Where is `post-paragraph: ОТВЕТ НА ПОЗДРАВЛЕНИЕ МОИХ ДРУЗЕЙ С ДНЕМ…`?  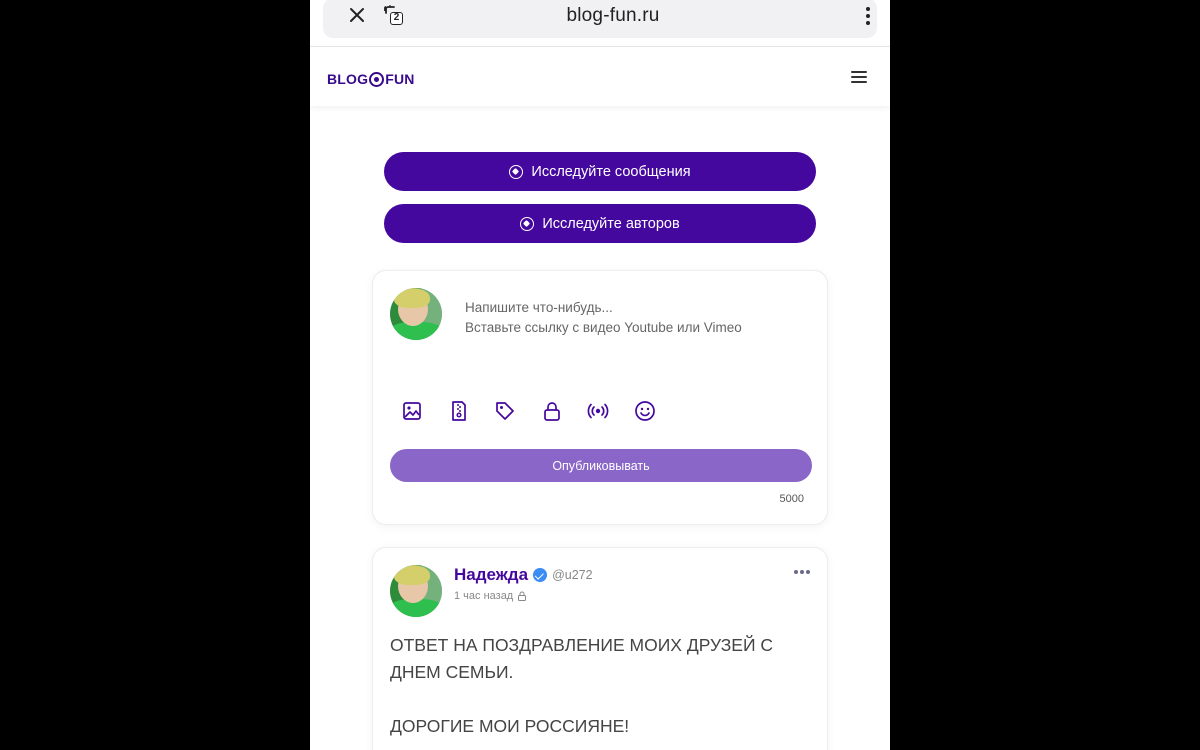 post-paragraph: ОТВЕТ НА ПОЗДРАВЛЕНИЕ МОИХ ДРУЗЕЙ С ДНЕМ… is located at coordinates (582, 658).